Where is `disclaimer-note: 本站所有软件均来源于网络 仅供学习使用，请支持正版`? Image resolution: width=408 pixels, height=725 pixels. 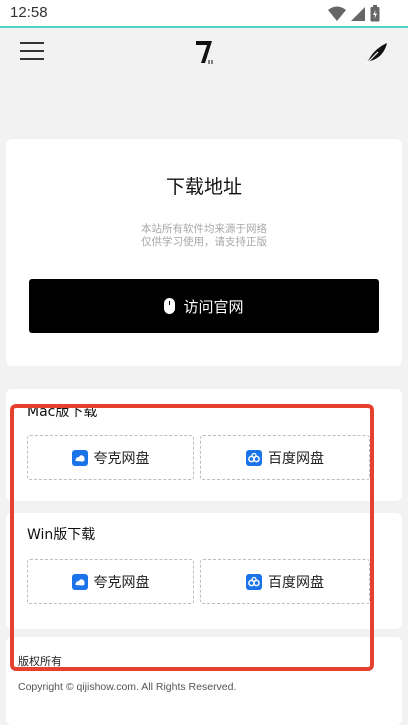
disclaimer-note: 本站所有软件均来源于网络 仅供学习使用，请支持正版 is located at coordinates (204, 236).